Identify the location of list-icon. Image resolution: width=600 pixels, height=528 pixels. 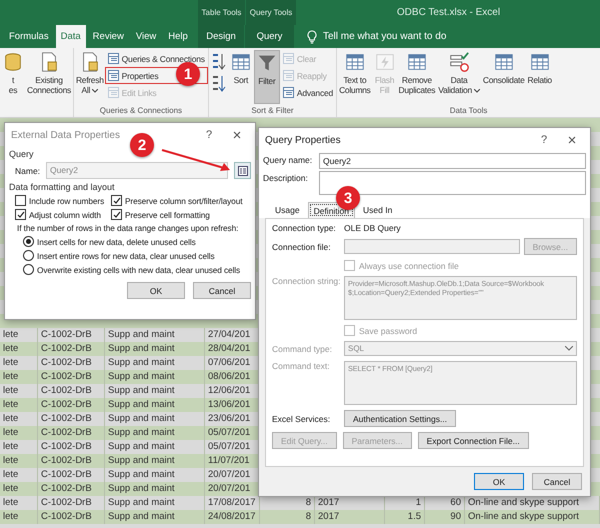
(243, 171).